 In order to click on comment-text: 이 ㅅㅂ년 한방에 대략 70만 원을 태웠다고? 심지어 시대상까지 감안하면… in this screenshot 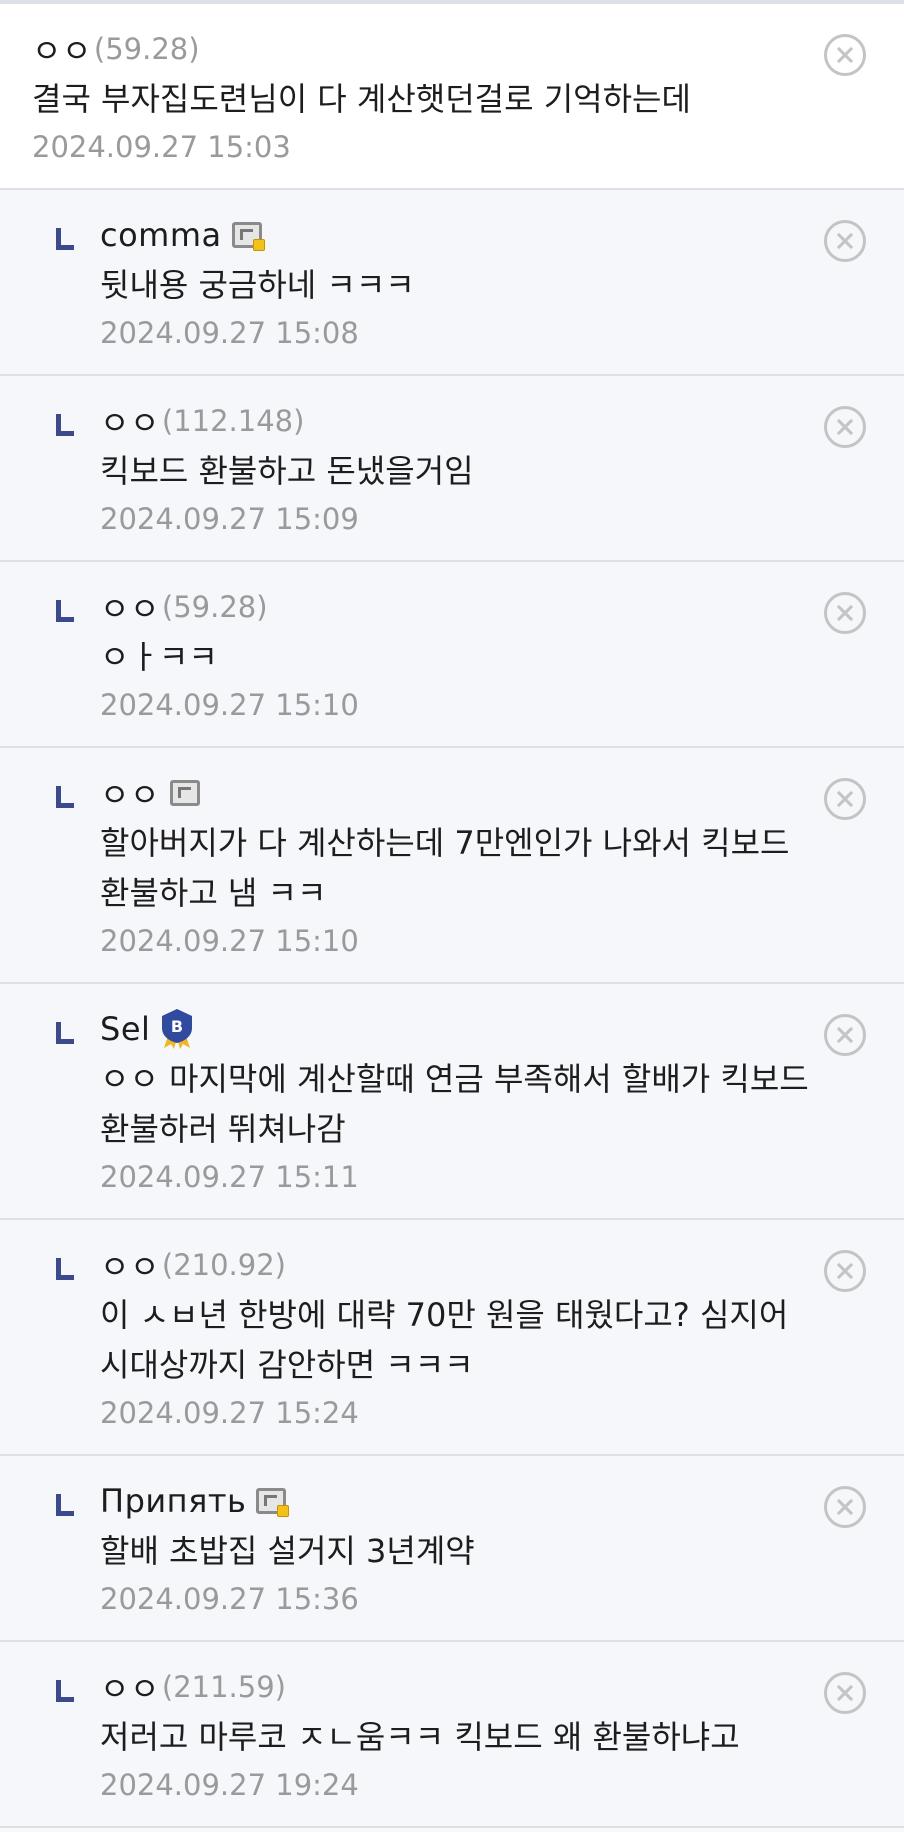, I will do `click(444, 1340)`.